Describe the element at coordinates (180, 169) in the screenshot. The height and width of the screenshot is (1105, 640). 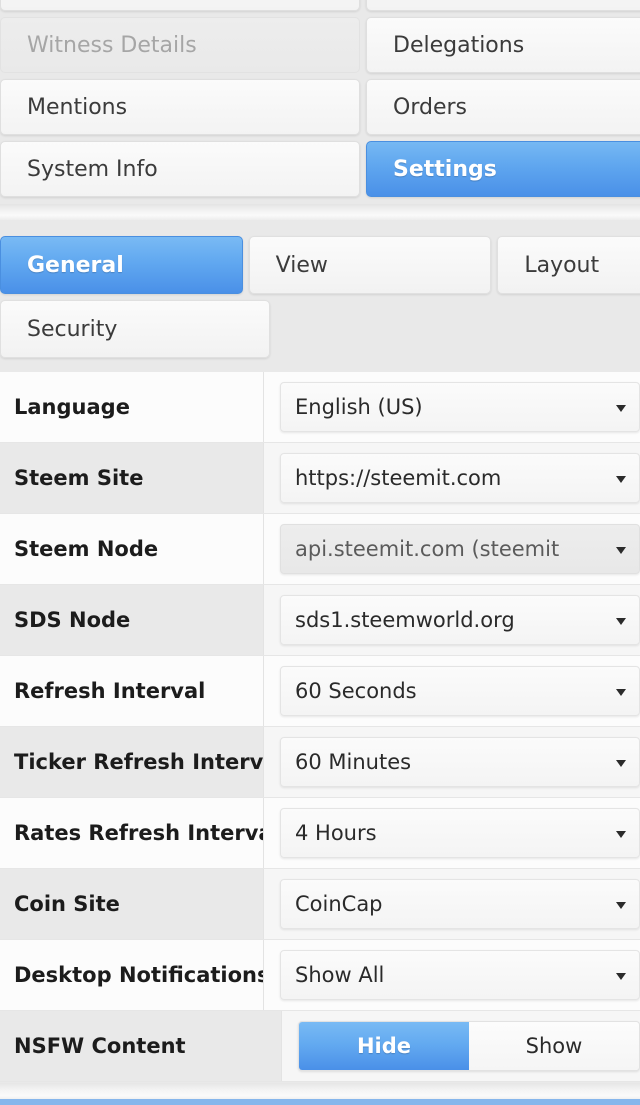
I see `nav-button-system-info: System Info` at that location.